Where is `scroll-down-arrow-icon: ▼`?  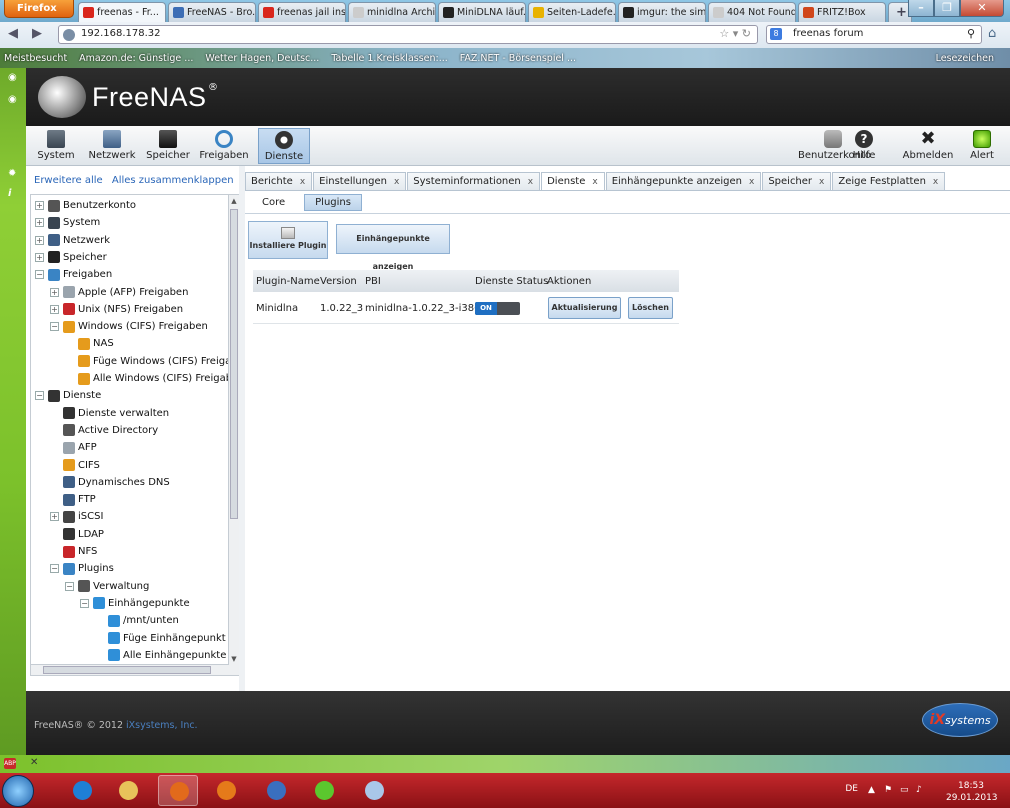
scroll-down-arrow-icon: ▼ is located at coordinates (234, 659).